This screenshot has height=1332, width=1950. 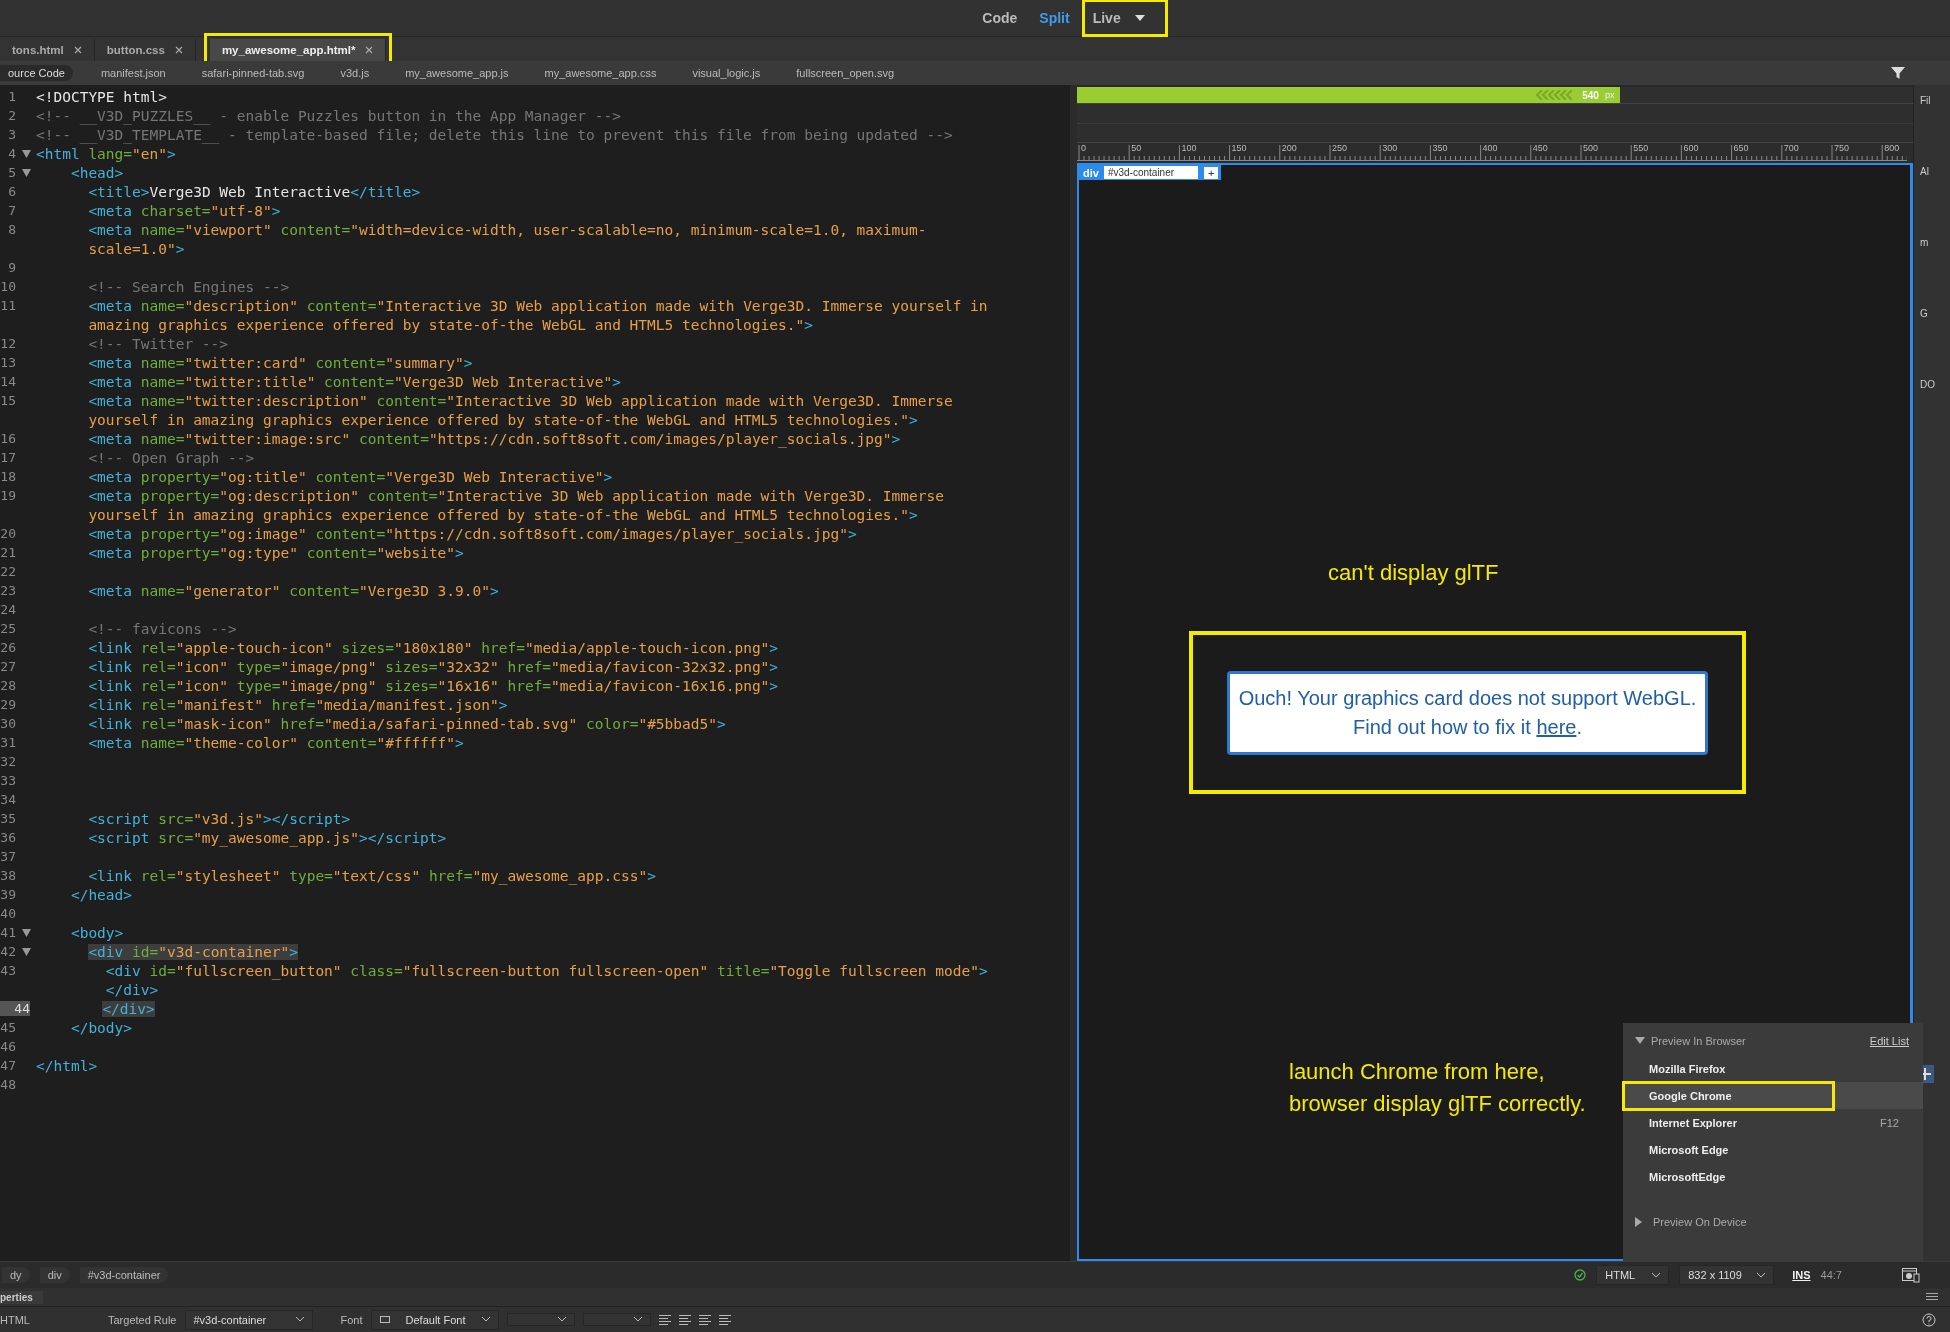 I want to click on ruler-label: 100, so click(x=1189, y=148).